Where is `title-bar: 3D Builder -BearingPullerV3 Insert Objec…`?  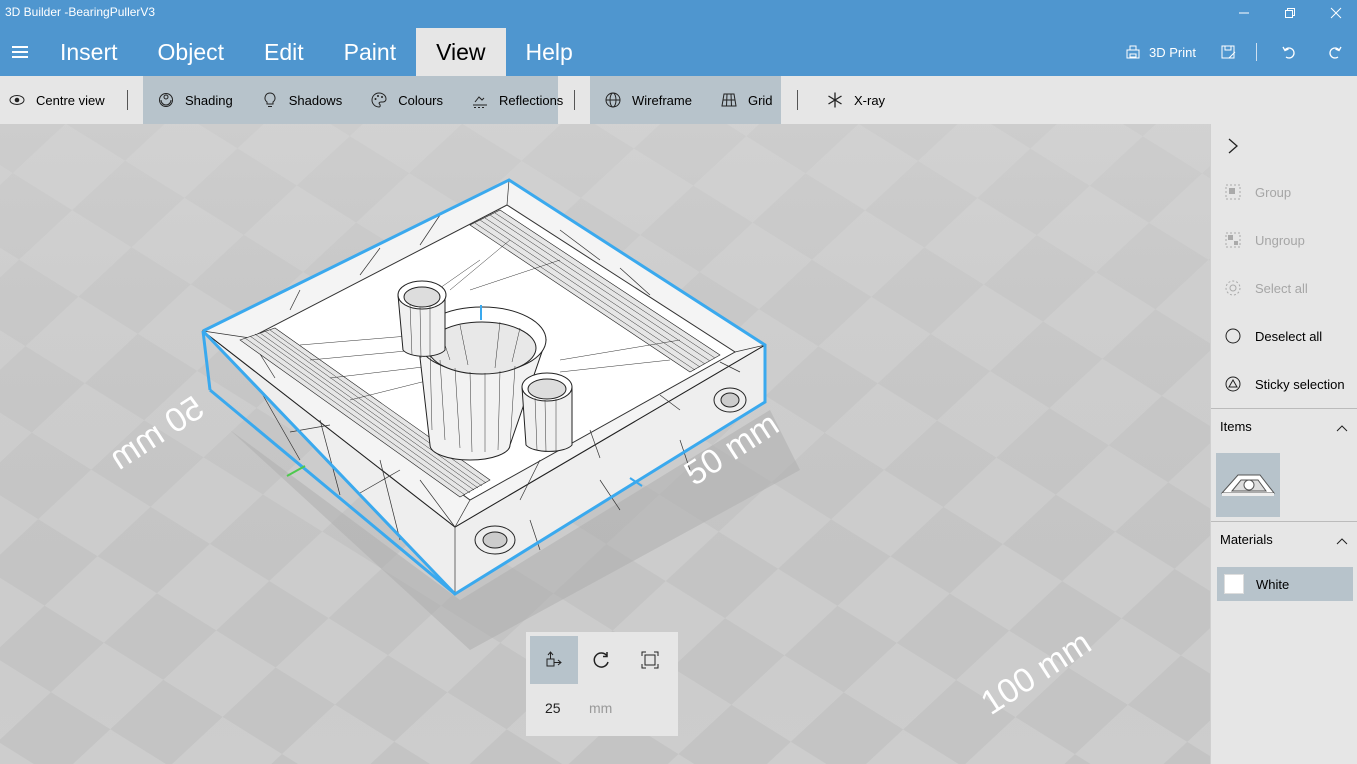
title-bar: 3D Builder -BearingPullerV3 Insert Objec… is located at coordinates (678, 38).